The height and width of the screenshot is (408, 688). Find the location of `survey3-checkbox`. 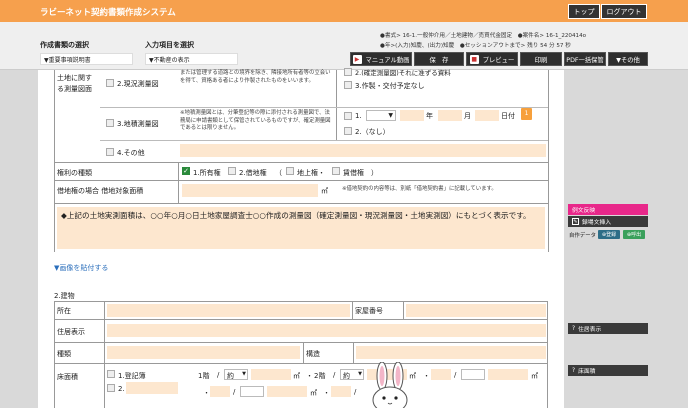

survey3-checkbox is located at coordinates (110, 123).